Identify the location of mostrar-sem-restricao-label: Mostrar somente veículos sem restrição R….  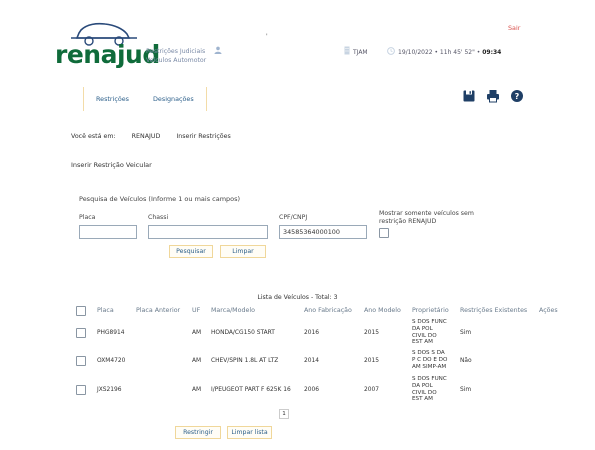
(426, 217).